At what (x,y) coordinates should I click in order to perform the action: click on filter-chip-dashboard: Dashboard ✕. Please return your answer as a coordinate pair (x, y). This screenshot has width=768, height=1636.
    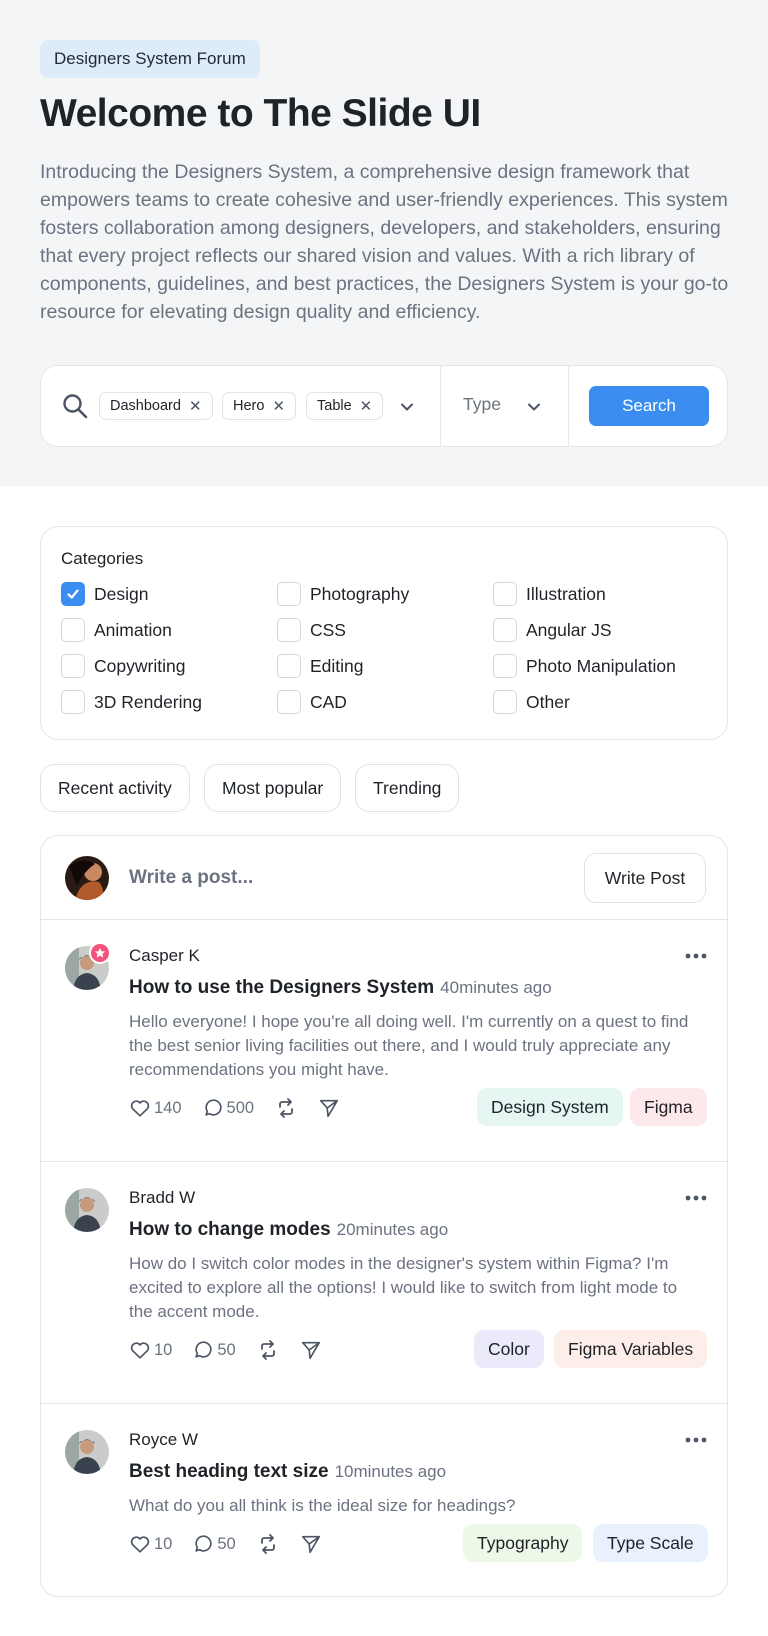
    Looking at the image, I should click on (156, 406).